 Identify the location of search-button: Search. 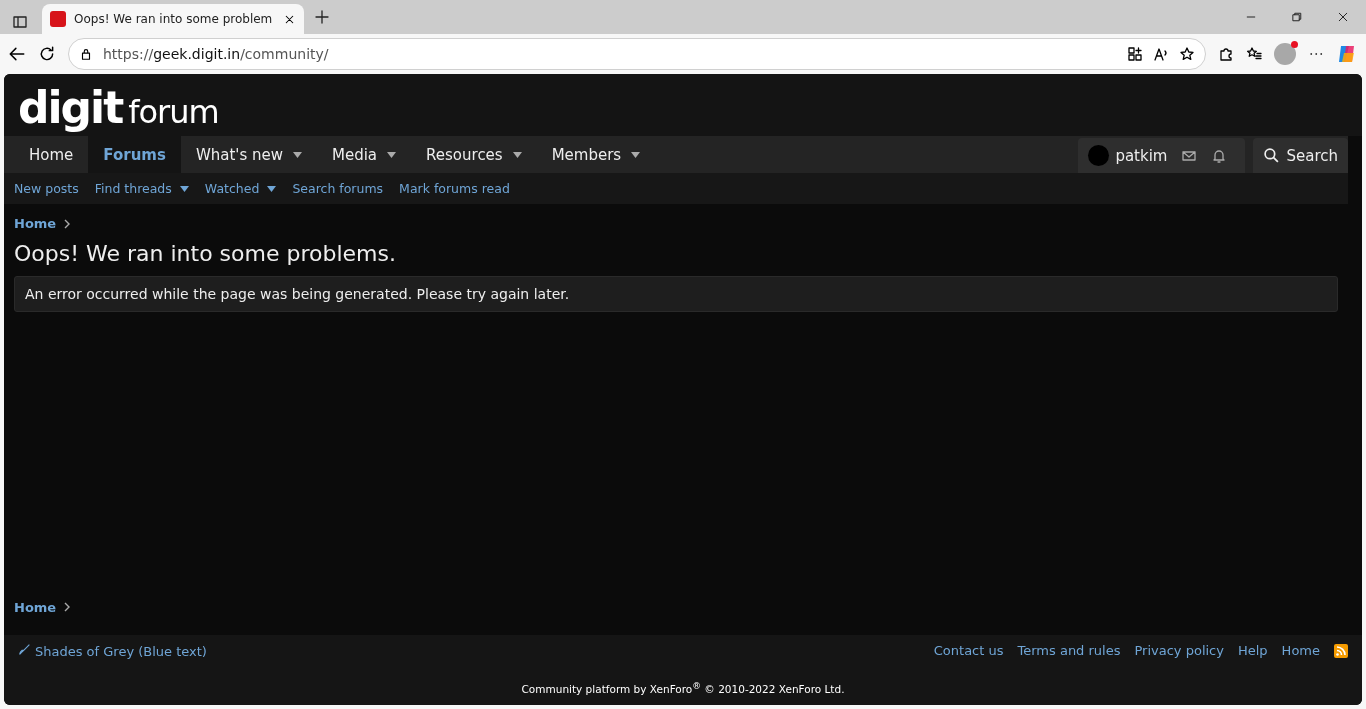
(1300, 155).